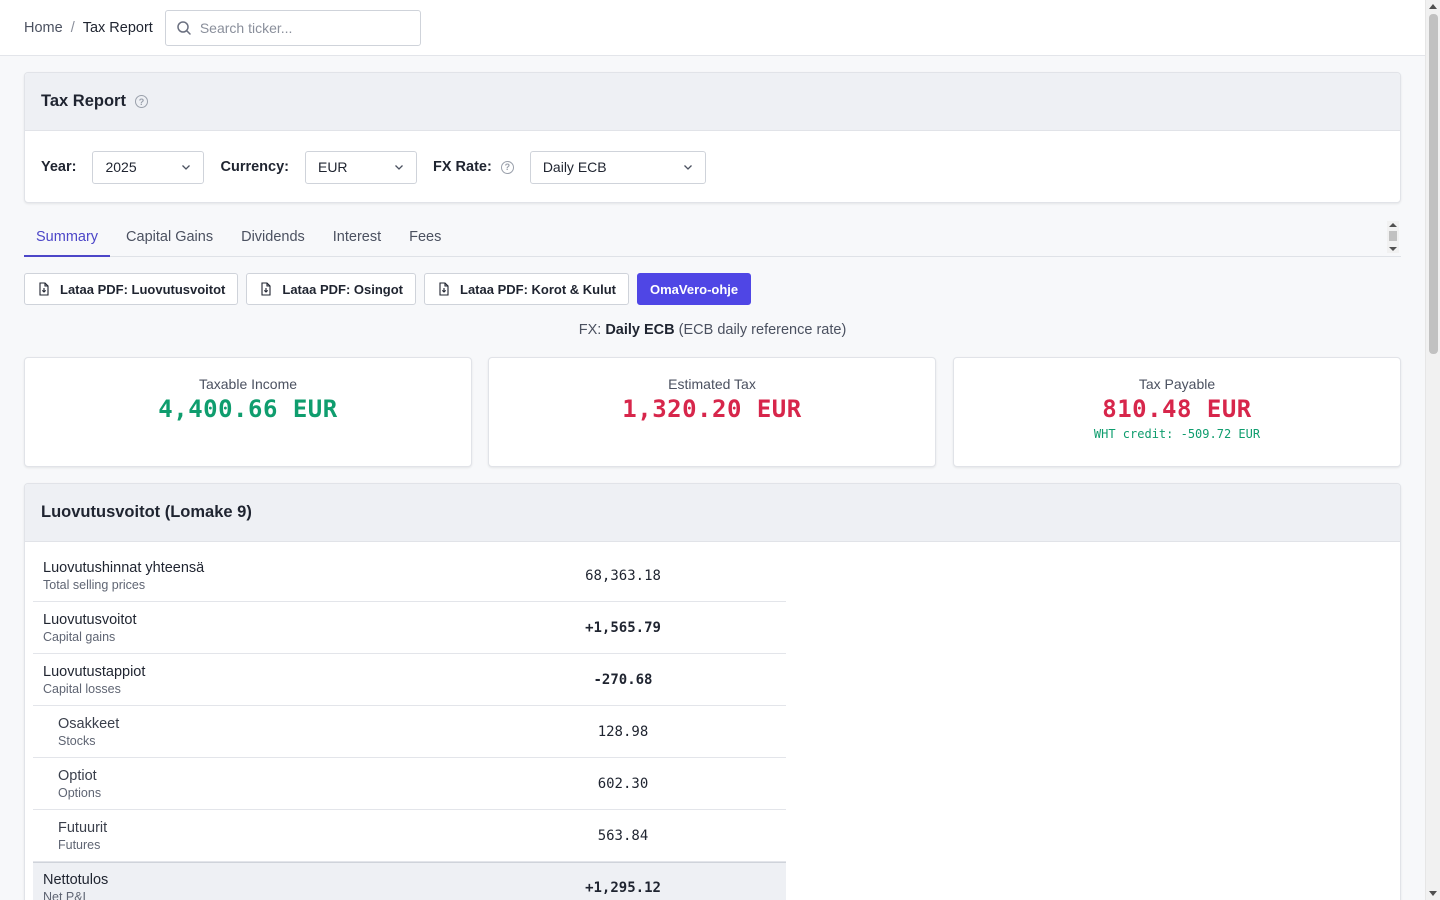 The image size is (1440, 900). I want to click on page-title: Tax Report, so click(83, 101).